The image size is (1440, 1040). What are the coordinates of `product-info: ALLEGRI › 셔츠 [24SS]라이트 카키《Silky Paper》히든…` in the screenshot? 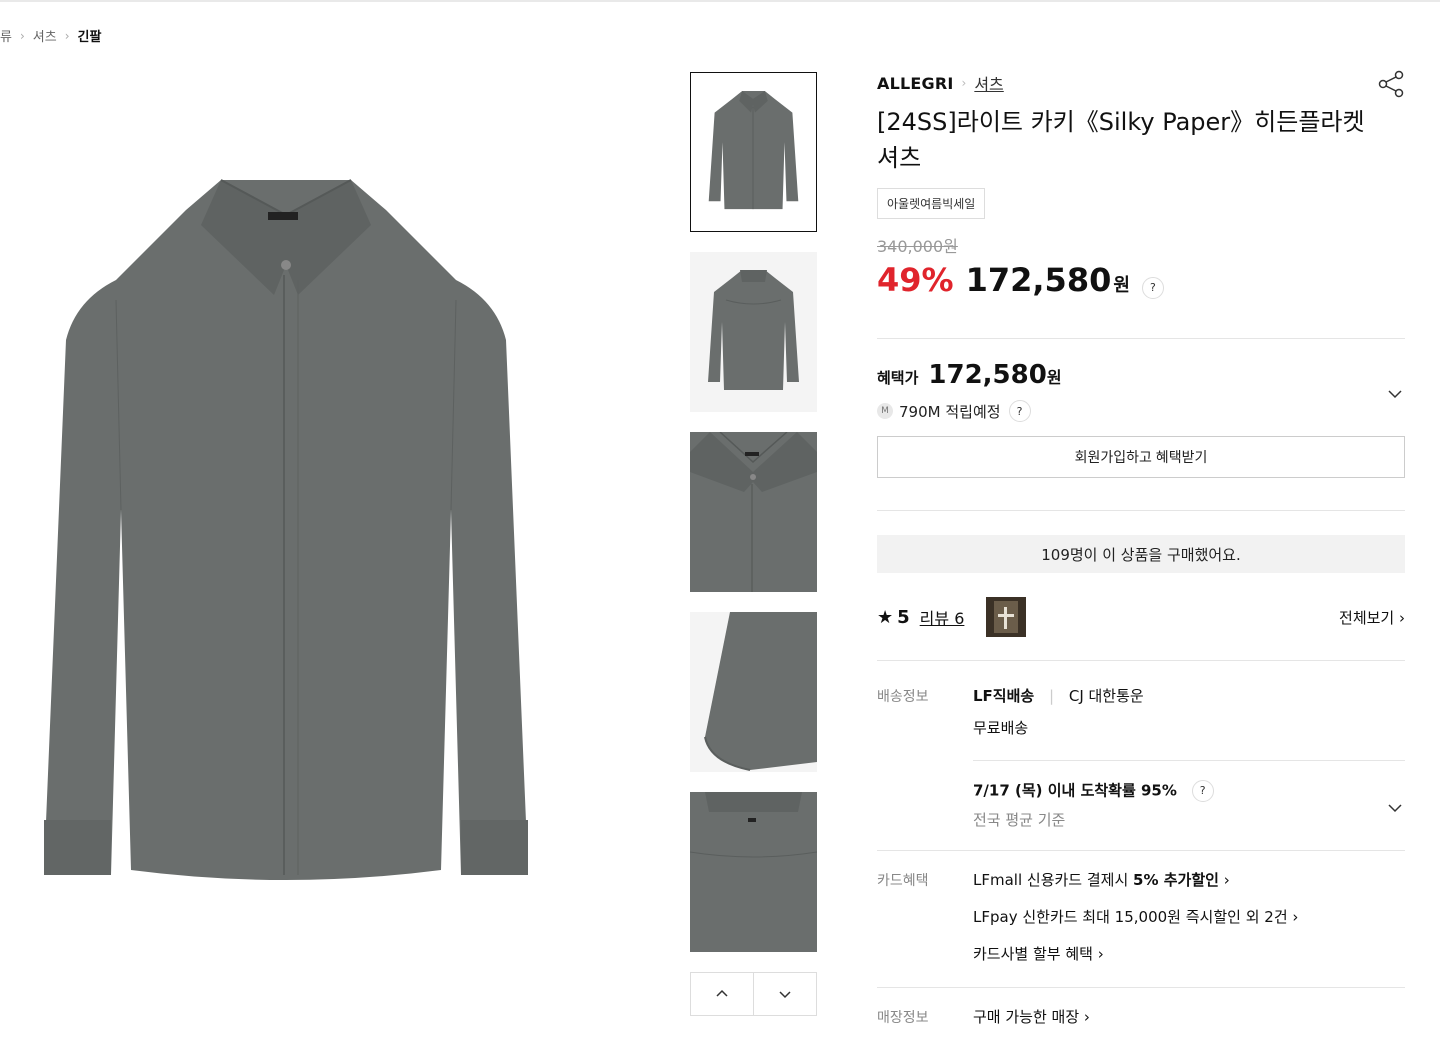 It's located at (1141, 184).